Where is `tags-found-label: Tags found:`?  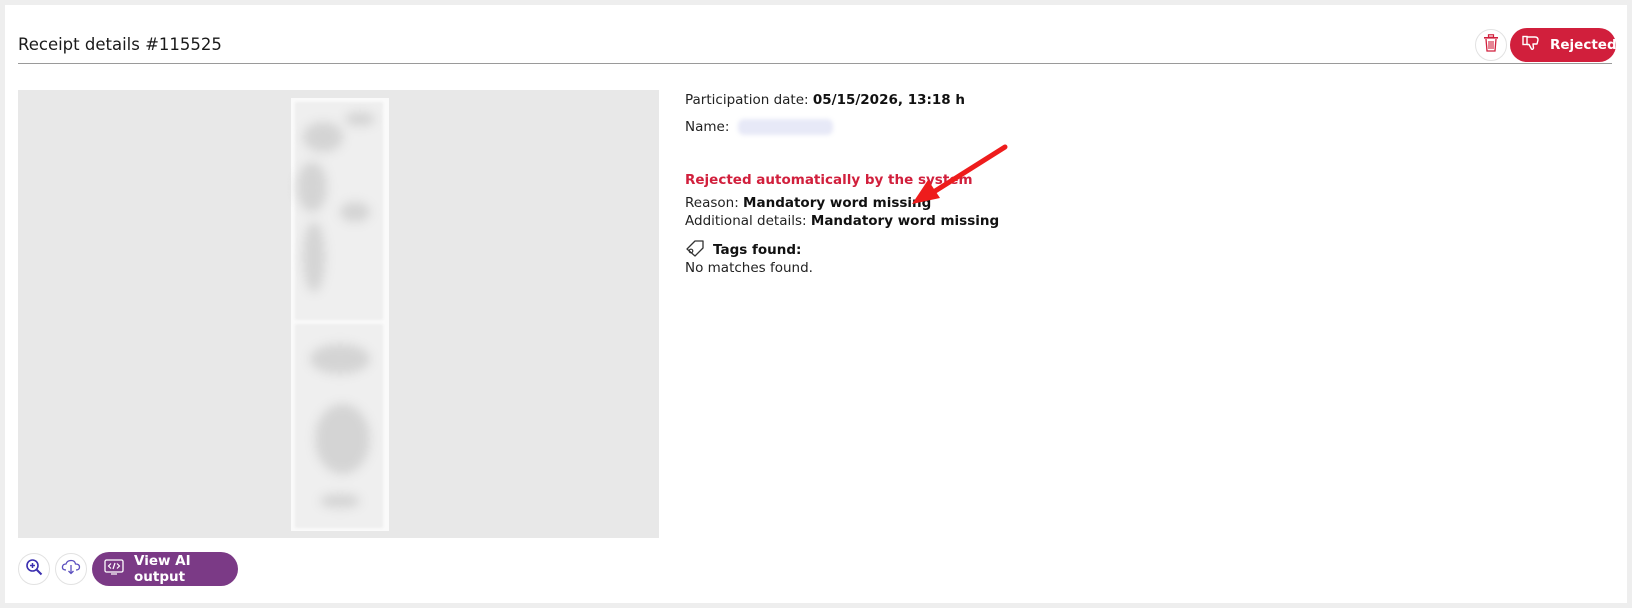
tags-found-label: Tags found: is located at coordinates (757, 250).